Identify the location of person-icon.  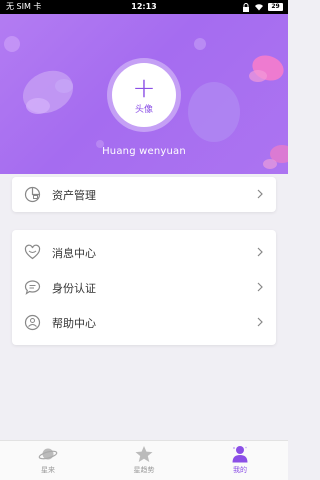
(240, 454).